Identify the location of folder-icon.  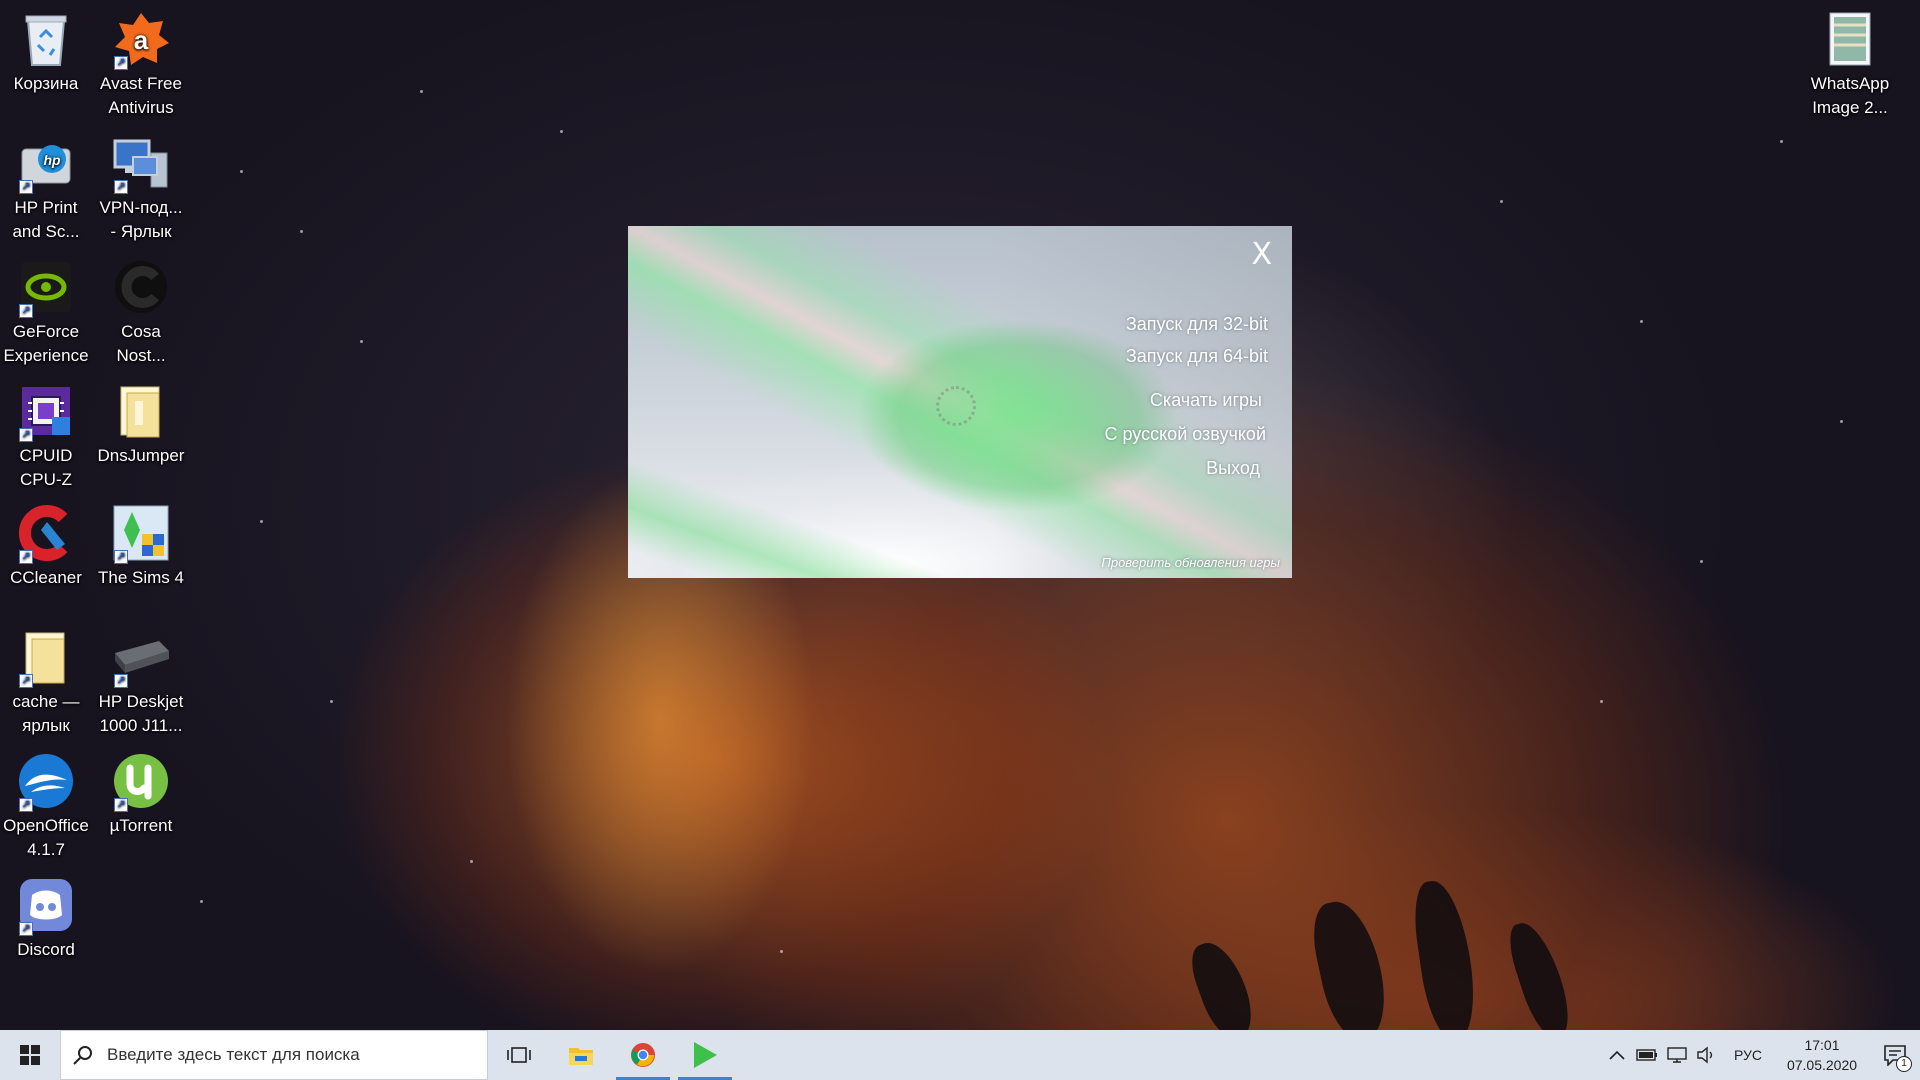
(141, 411).